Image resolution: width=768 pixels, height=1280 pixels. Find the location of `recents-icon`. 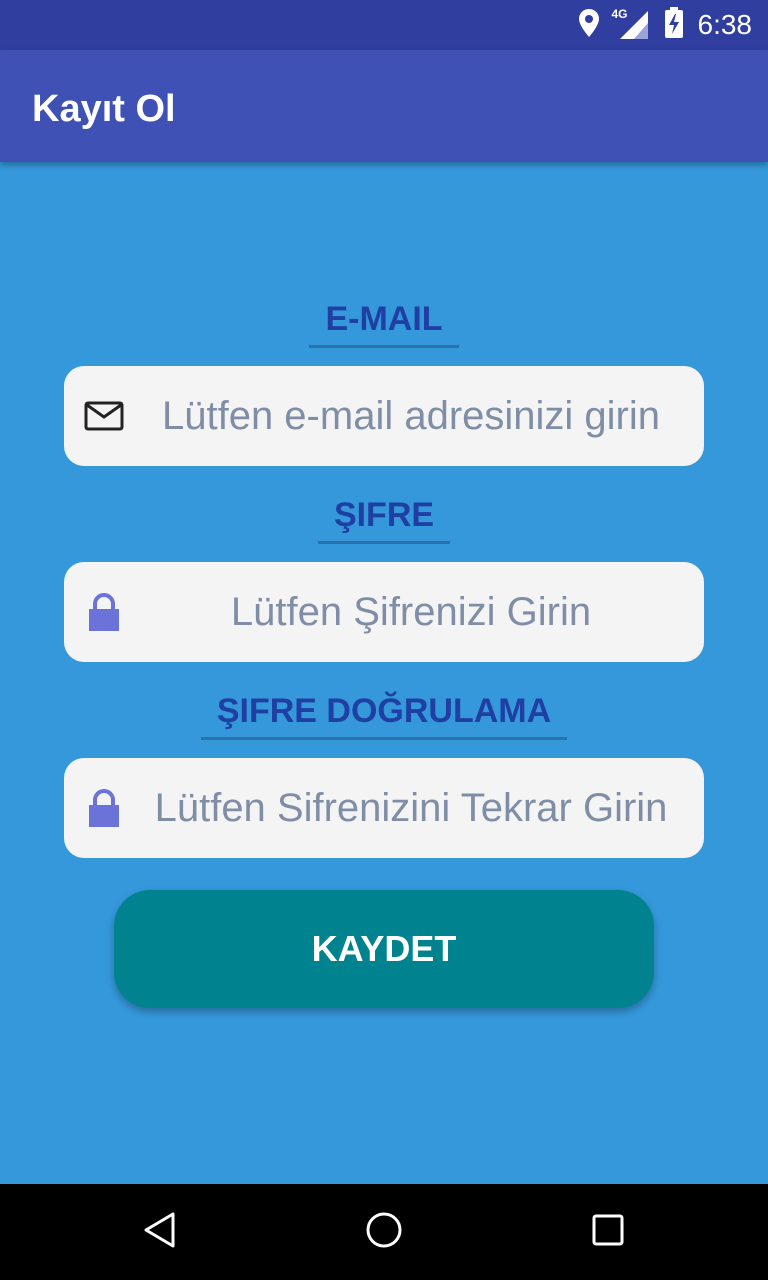

recents-icon is located at coordinates (608, 1232).